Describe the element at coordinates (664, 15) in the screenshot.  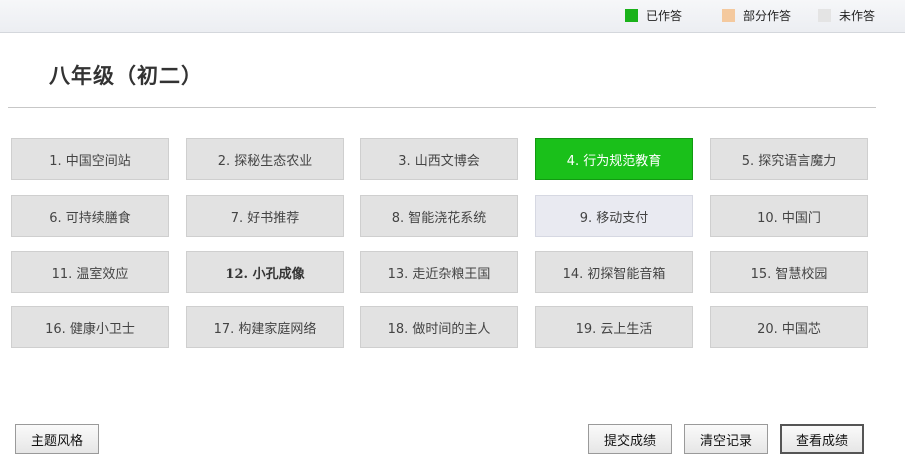
I see `legend-answered-label: 已作答` at that location.